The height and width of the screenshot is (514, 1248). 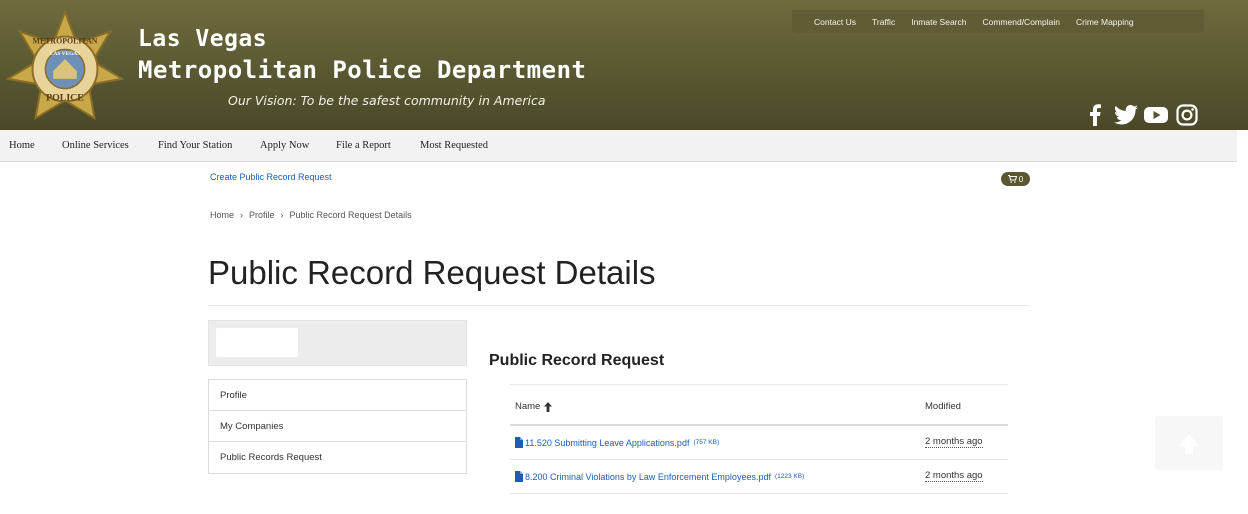 I want to click on breadcrumb-profile: Profile, so click(x=262, y=215).